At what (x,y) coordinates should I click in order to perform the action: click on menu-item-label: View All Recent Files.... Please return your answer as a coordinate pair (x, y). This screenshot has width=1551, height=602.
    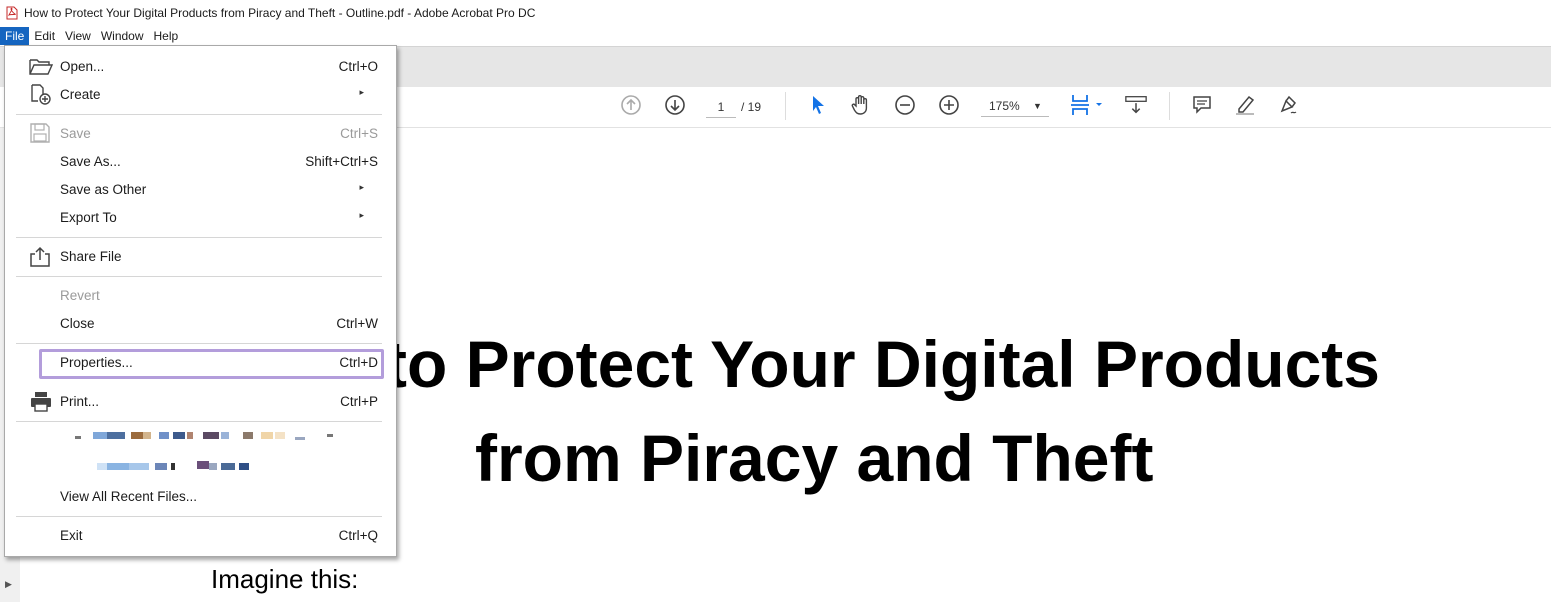
    Looking at the image, I should click on (129, 496).